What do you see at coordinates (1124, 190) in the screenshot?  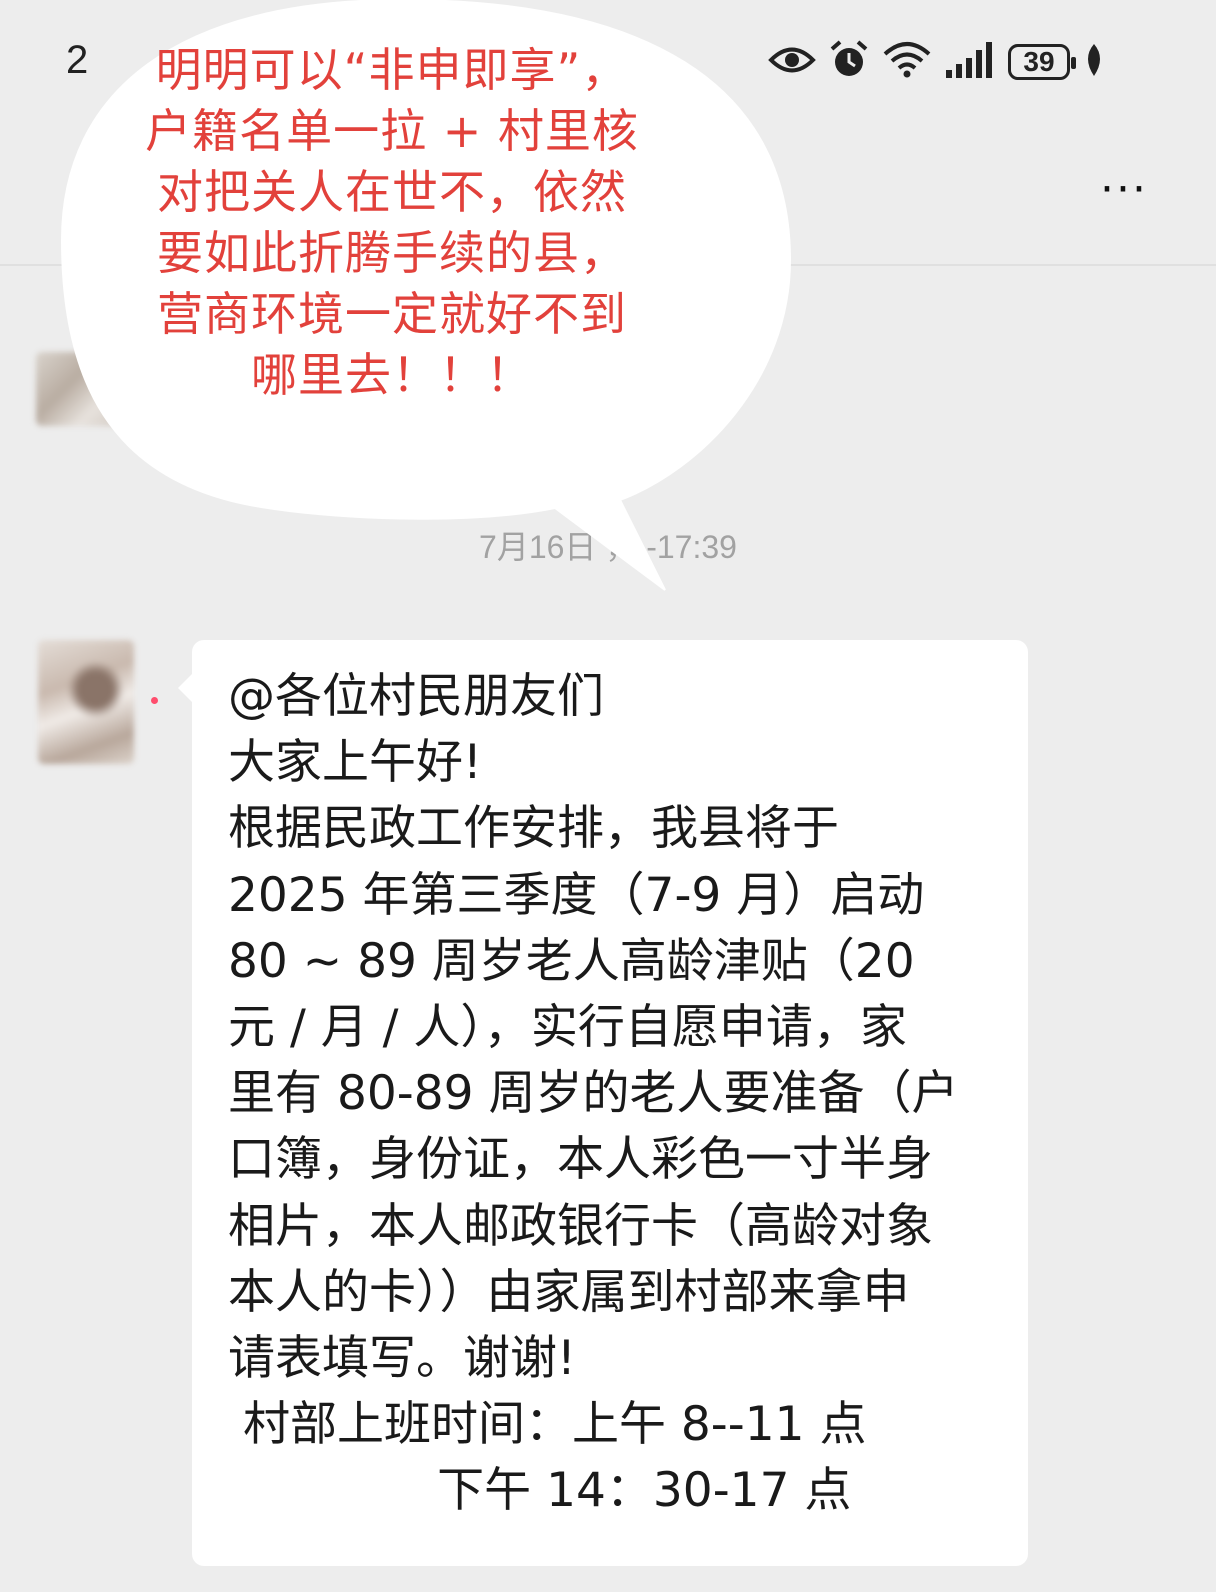 I see `more-options-button: ···` at bounding box center [1124, 190].